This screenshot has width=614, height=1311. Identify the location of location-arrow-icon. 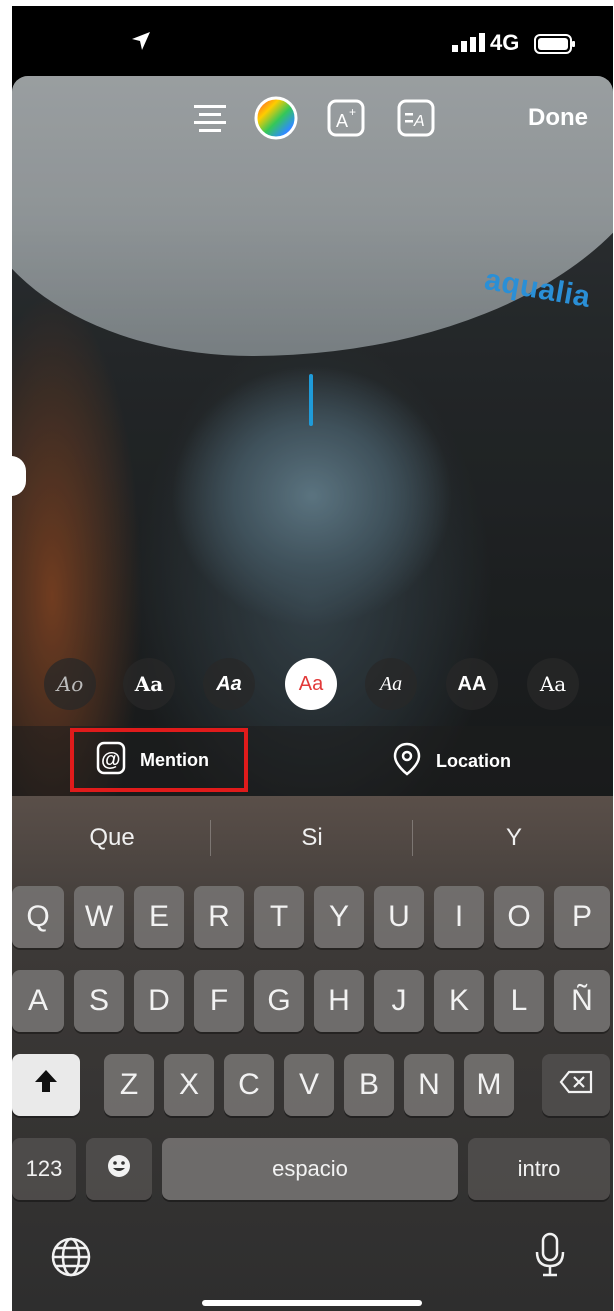
(141, 43).